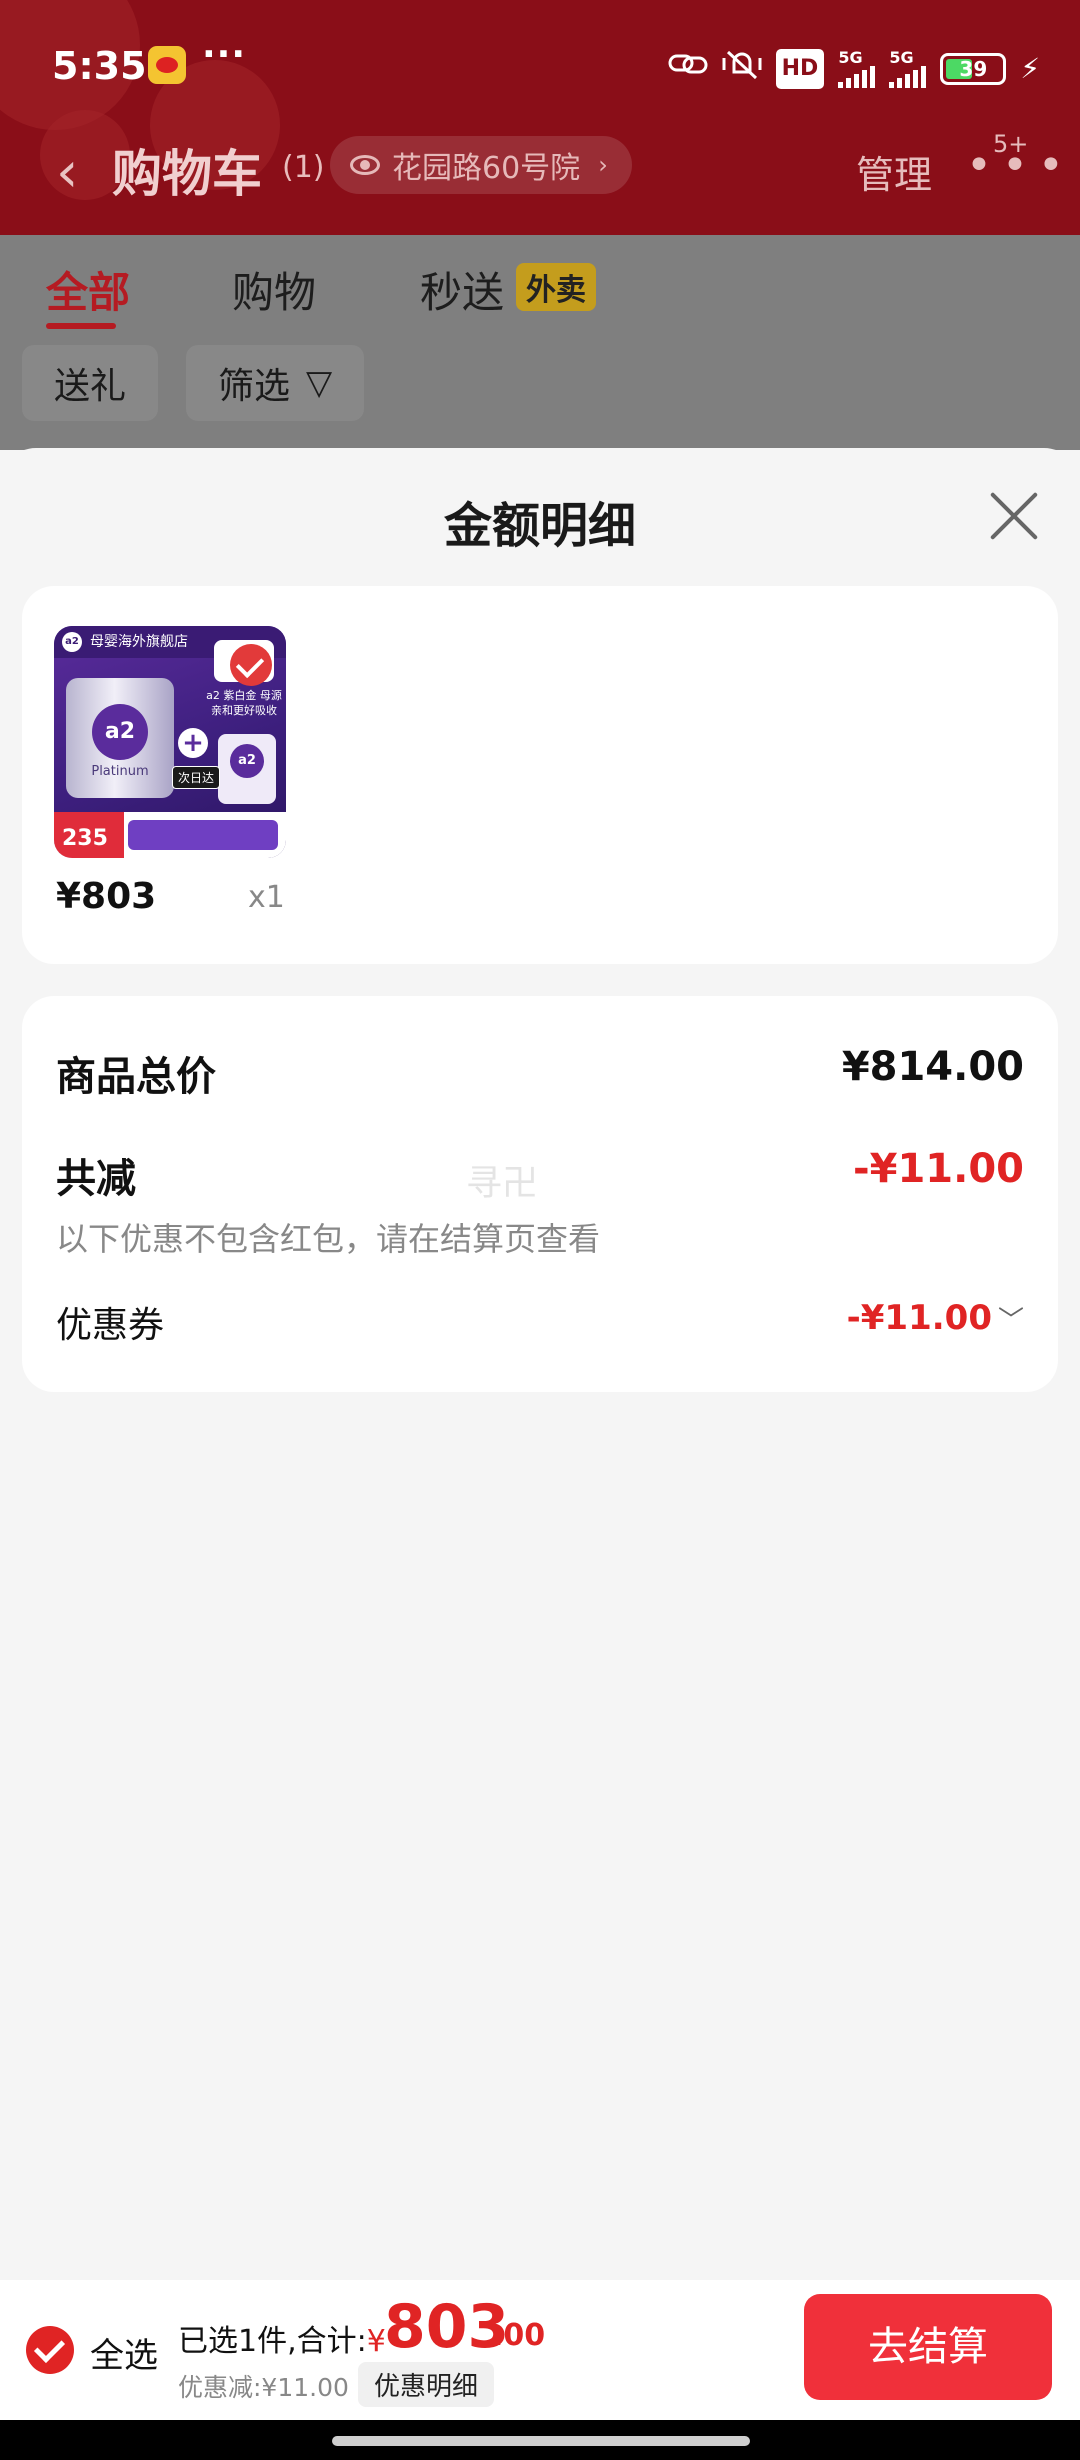  What do you see at coordinates (89, 835) in the screenshot?
I see `thumb-price-tag: 235` at bounding box center [89, 835].